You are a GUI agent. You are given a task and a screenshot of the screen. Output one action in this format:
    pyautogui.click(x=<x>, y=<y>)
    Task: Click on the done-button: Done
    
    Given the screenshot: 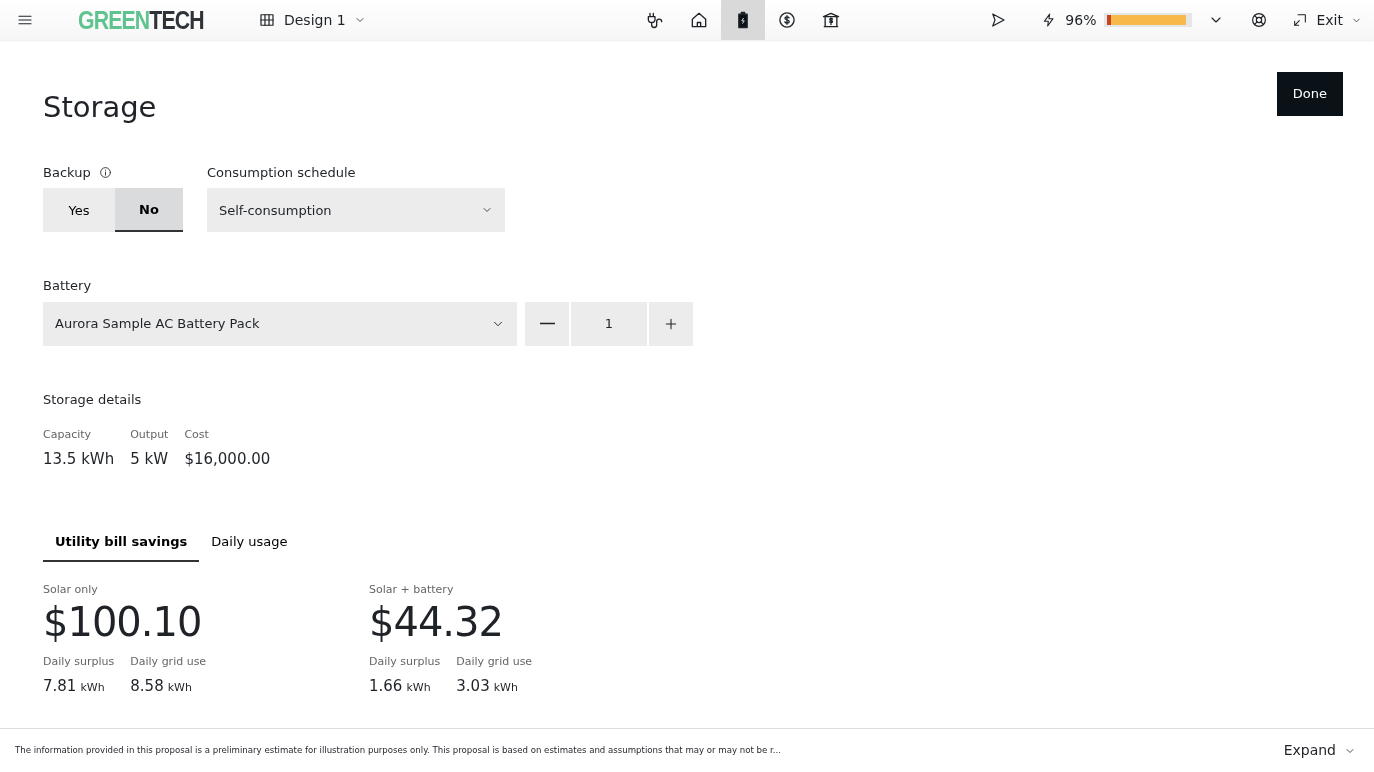 What is the action you would take?
    pyautogui.click(x=1309, y=94)
    